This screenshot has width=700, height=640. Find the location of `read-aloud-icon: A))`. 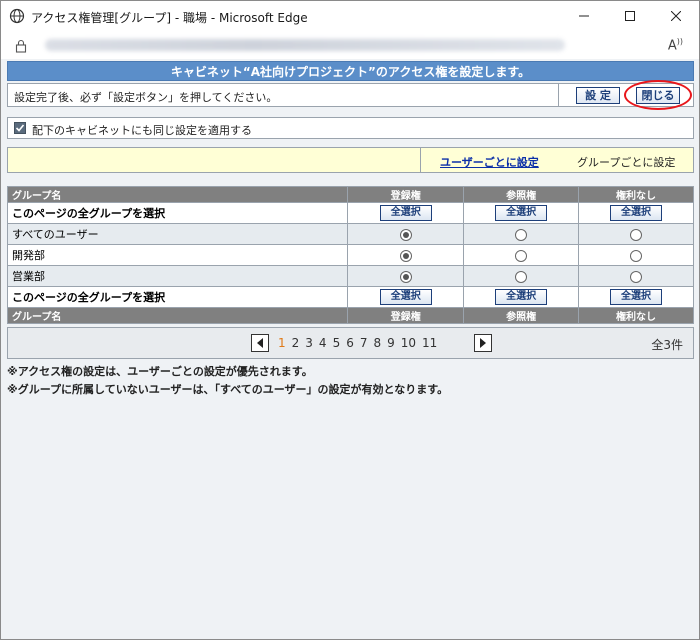

read-aloud-icon: A)) is located at coordinates (675, 45).